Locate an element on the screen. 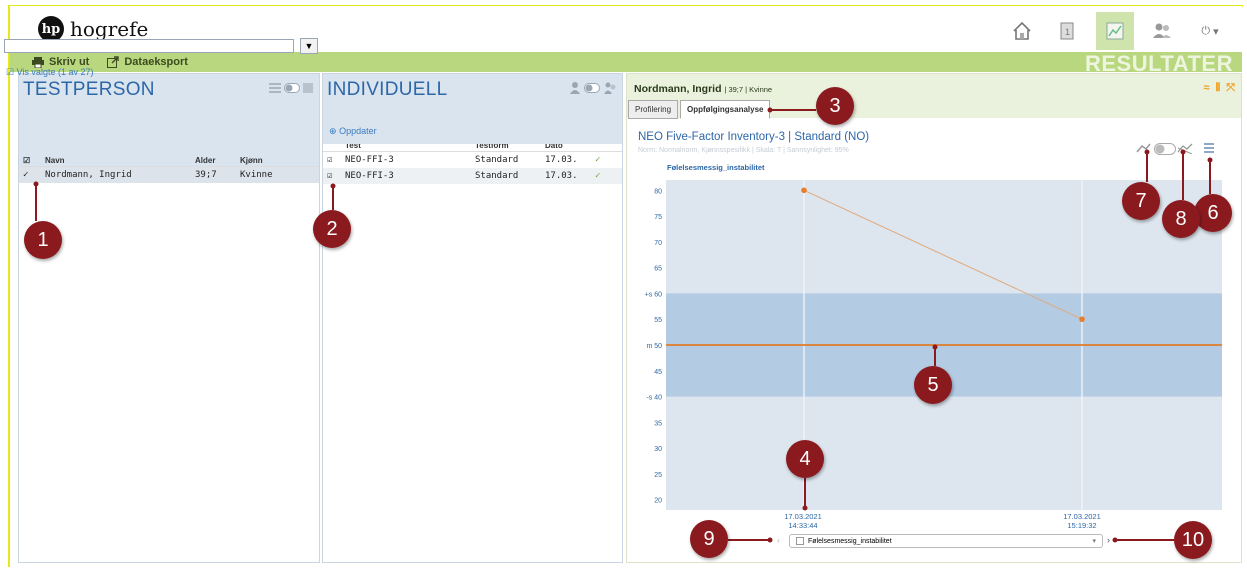 Image resolution: width=1247 pixels, height=570 pixels. export-icon is located at coordinates (113, 62).